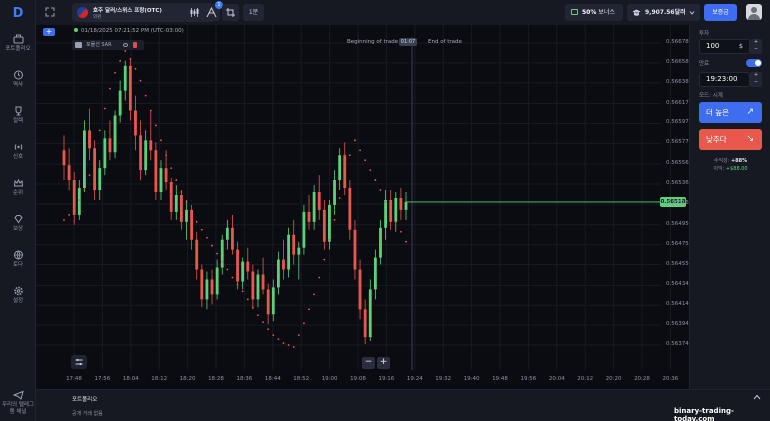 This screenshot has height=421, width=770. Describe the element at coordinates (78, 45) in the screenshot. I see `indicator-settings-icon` at that location.